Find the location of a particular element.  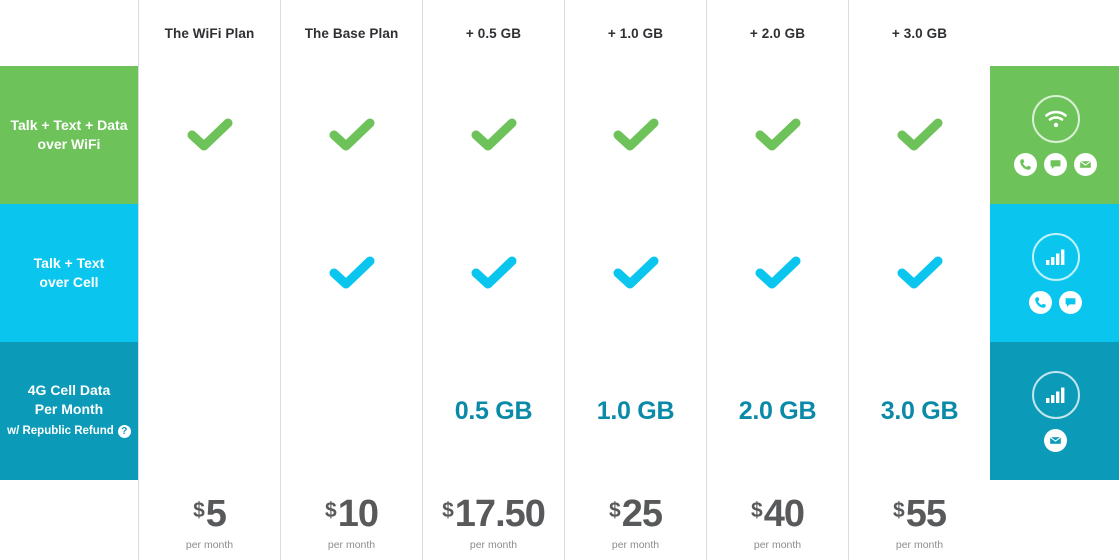

price-cell-30gb: $ 55 per month is located at coordinates (919, 520).